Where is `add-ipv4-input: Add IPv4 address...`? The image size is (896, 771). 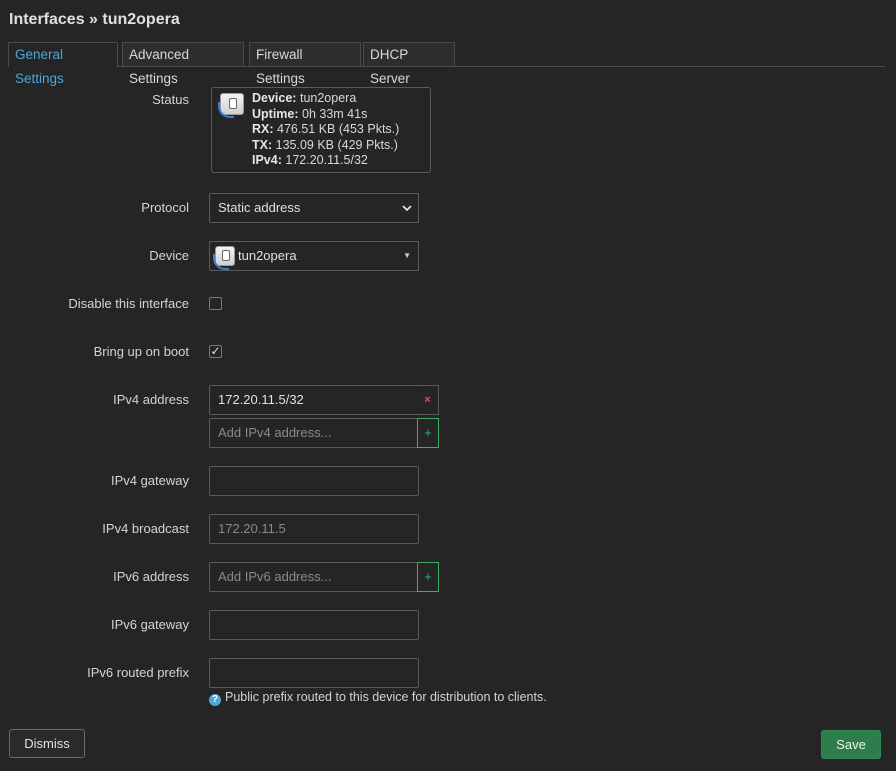 add-ipv4-input: Add IPv4 address... is located at coordinates (313, 433).